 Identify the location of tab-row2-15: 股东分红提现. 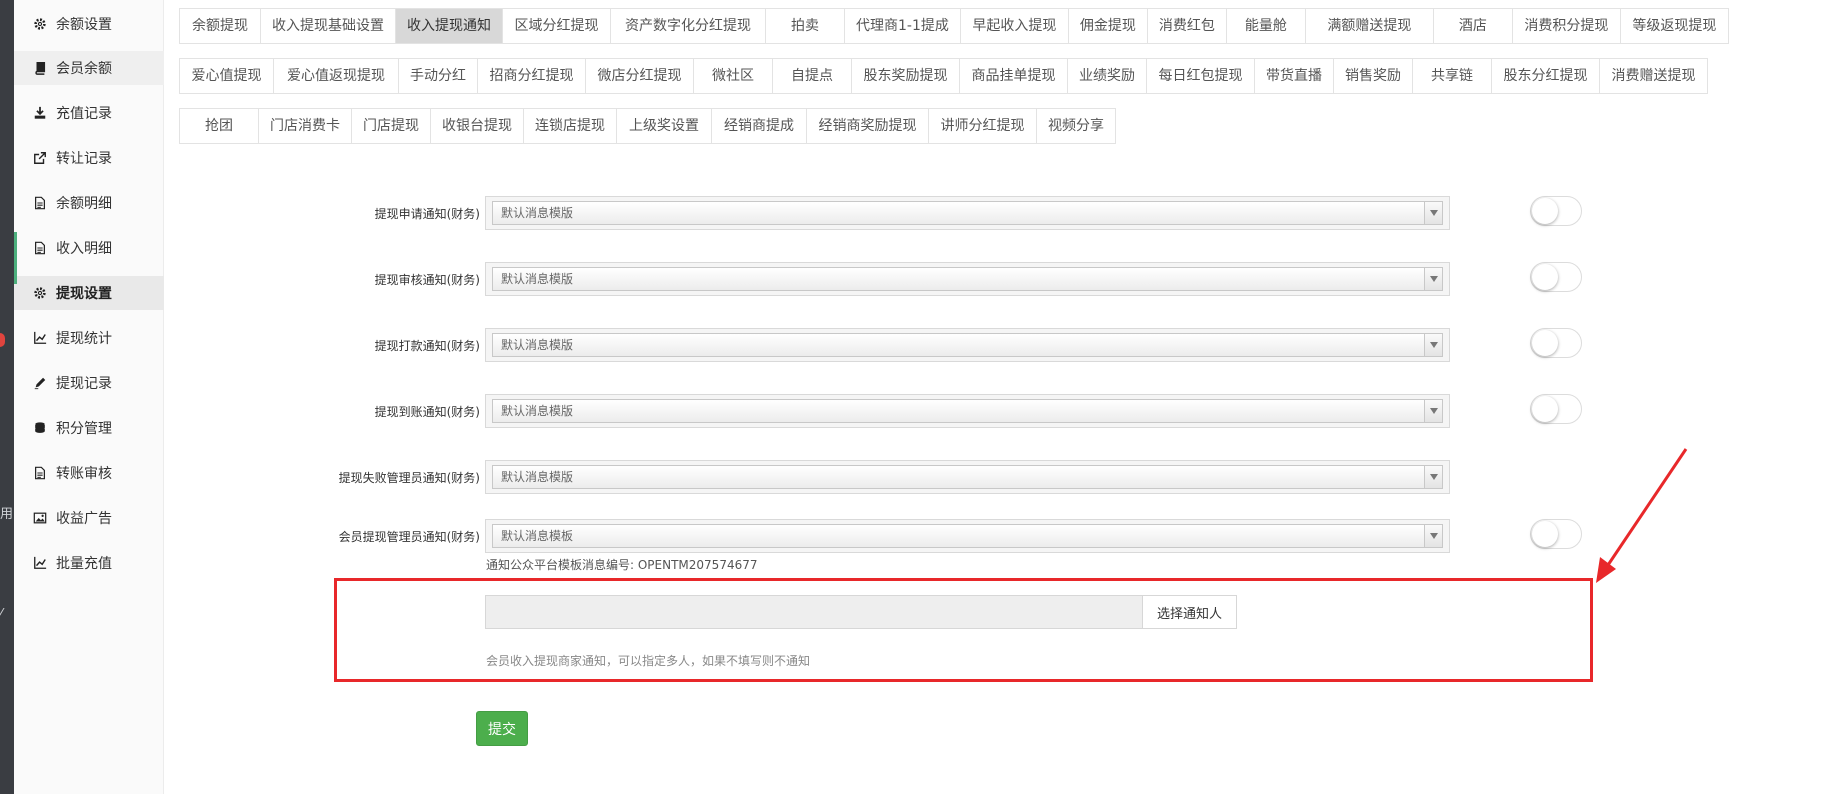
(1545, 76).